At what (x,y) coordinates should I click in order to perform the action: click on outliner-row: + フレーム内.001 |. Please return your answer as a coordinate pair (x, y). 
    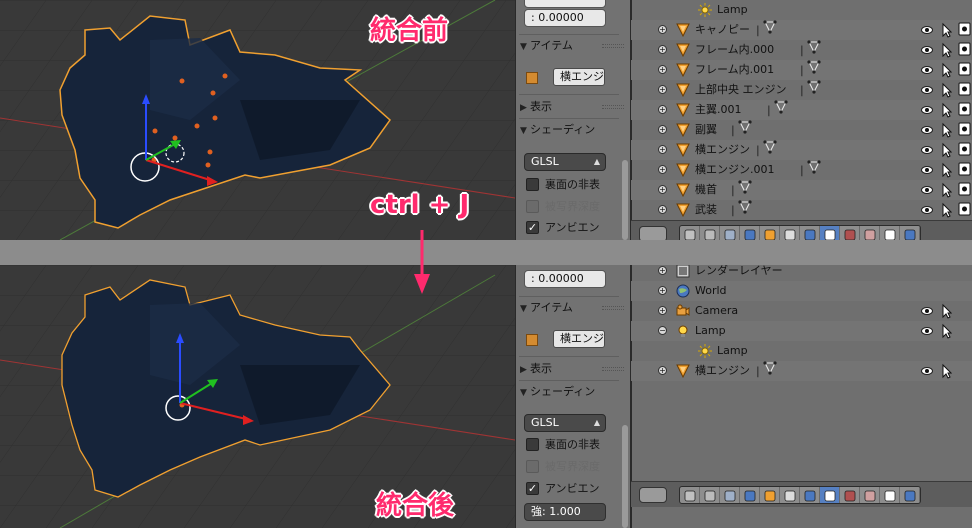
    Looking at the image, I should click on (801, 70).